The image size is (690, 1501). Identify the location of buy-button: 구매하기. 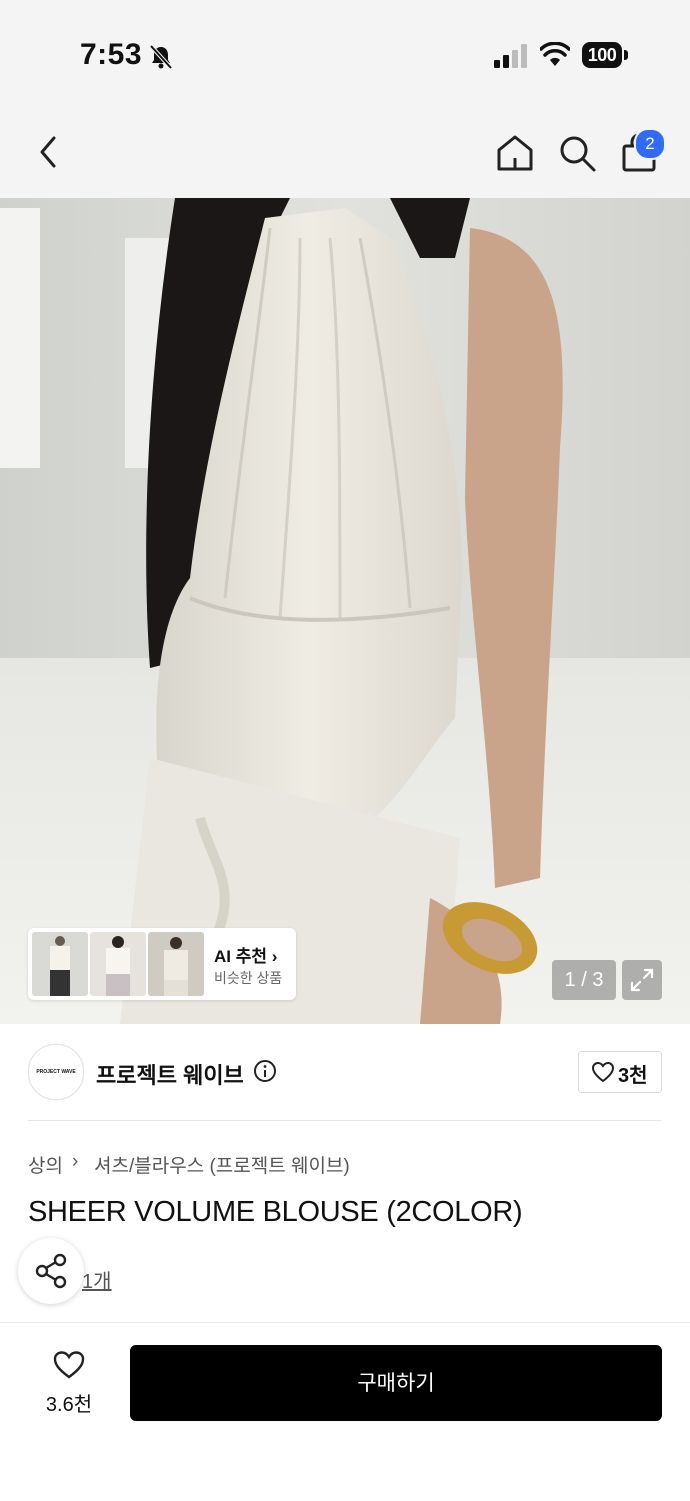
(396, 1383).